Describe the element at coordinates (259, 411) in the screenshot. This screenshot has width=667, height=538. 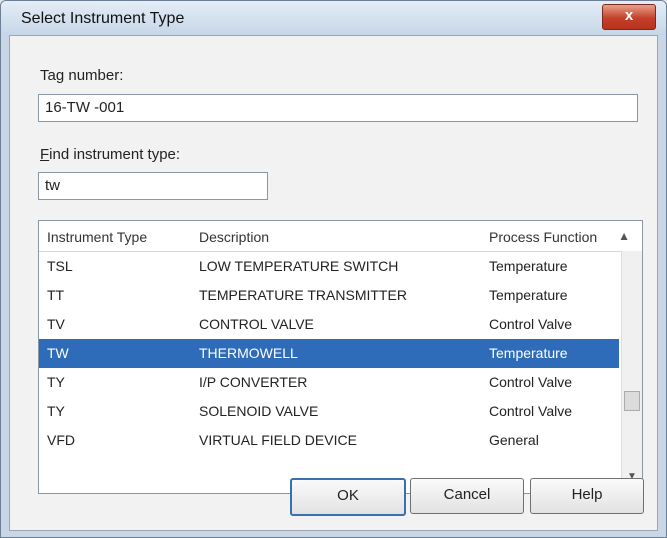
I see `cell-description: SOLENOID VALVE` at that location.